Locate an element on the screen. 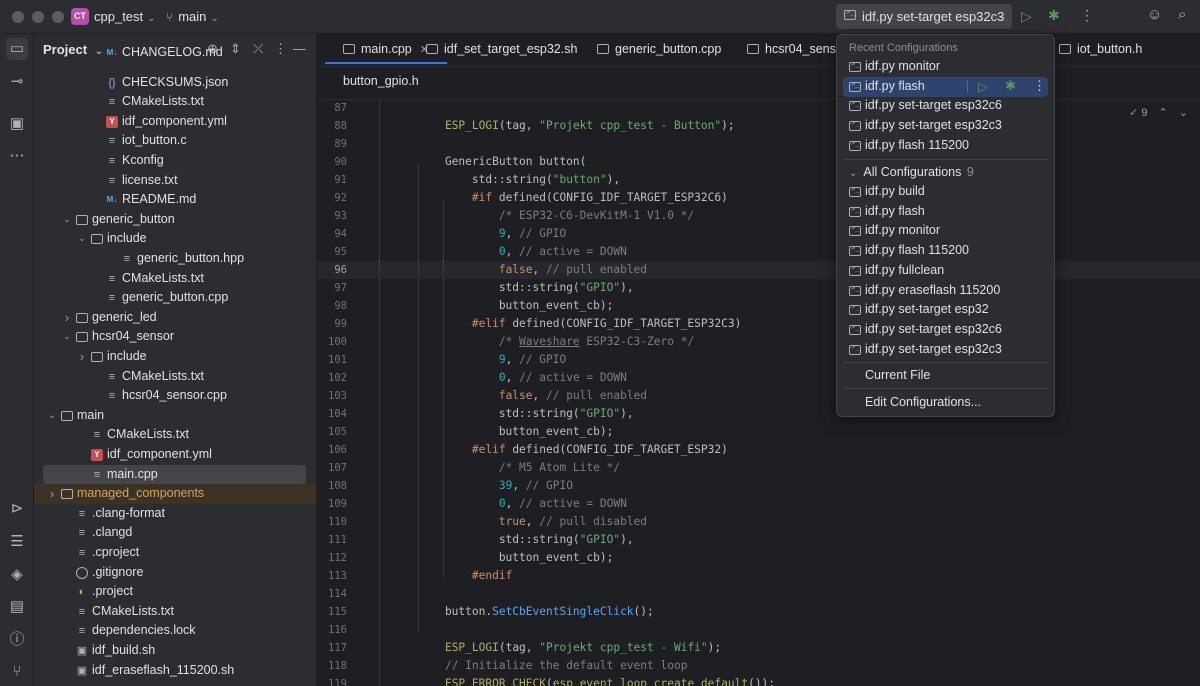 The height and width of the screenshot is (686, 1200). configuration-item: idf.py set-target esp32 is located at coordinates (945, 310).